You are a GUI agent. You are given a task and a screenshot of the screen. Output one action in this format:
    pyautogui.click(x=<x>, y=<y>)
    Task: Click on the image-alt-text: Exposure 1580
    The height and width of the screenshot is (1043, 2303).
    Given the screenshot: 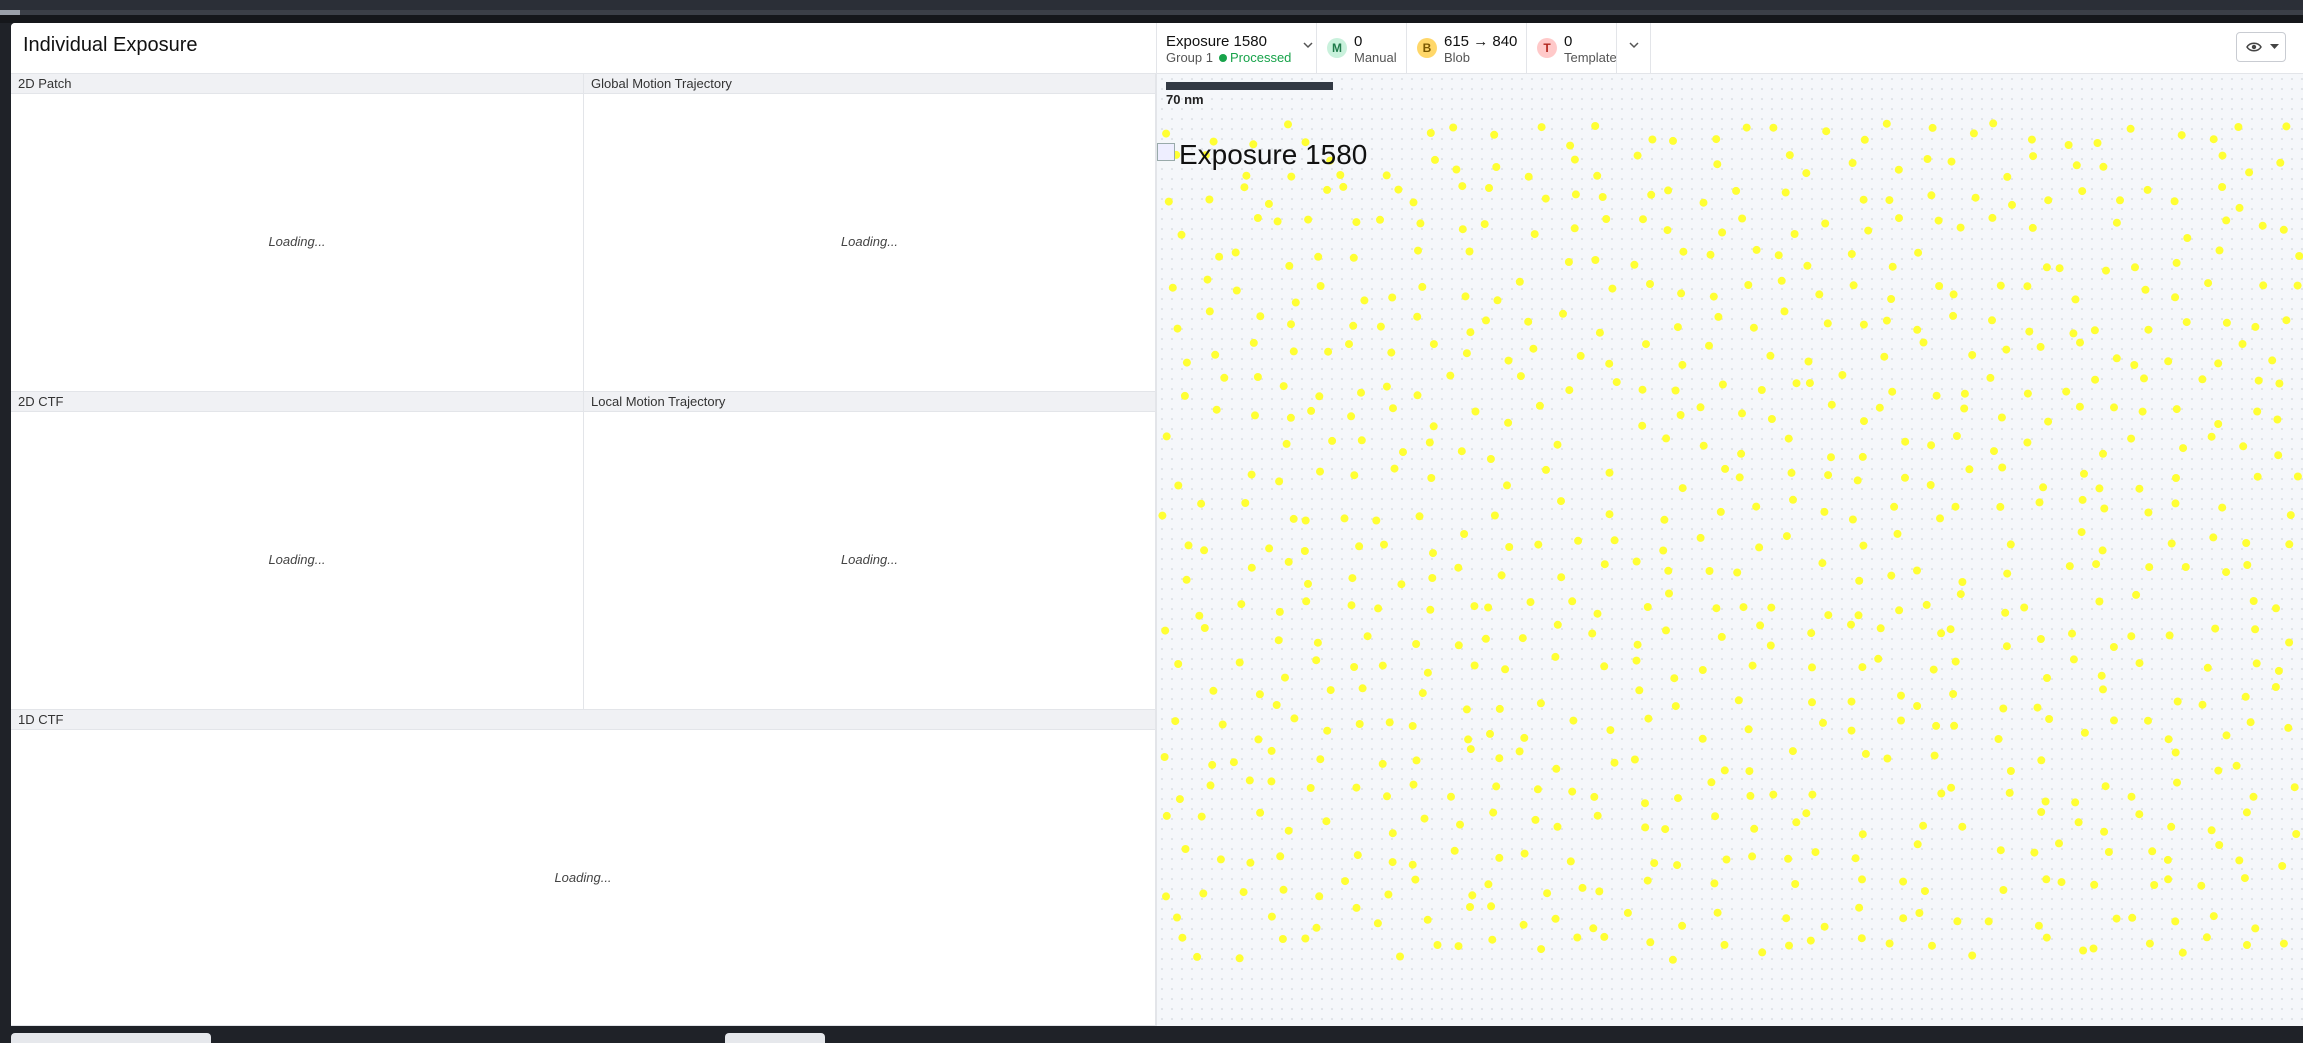 What is the action you would take?
    pyautogui.click(x=1273, y=154)
    